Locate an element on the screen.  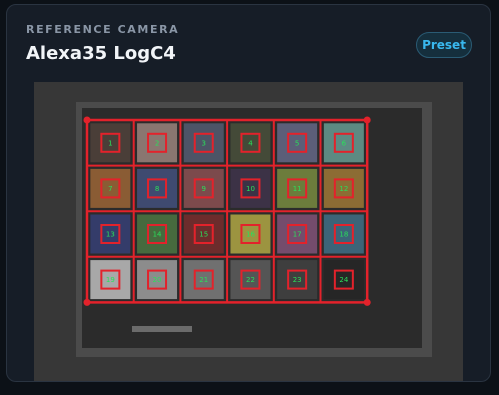
patch-label-10: 10 is located at coordinates (250, 189).